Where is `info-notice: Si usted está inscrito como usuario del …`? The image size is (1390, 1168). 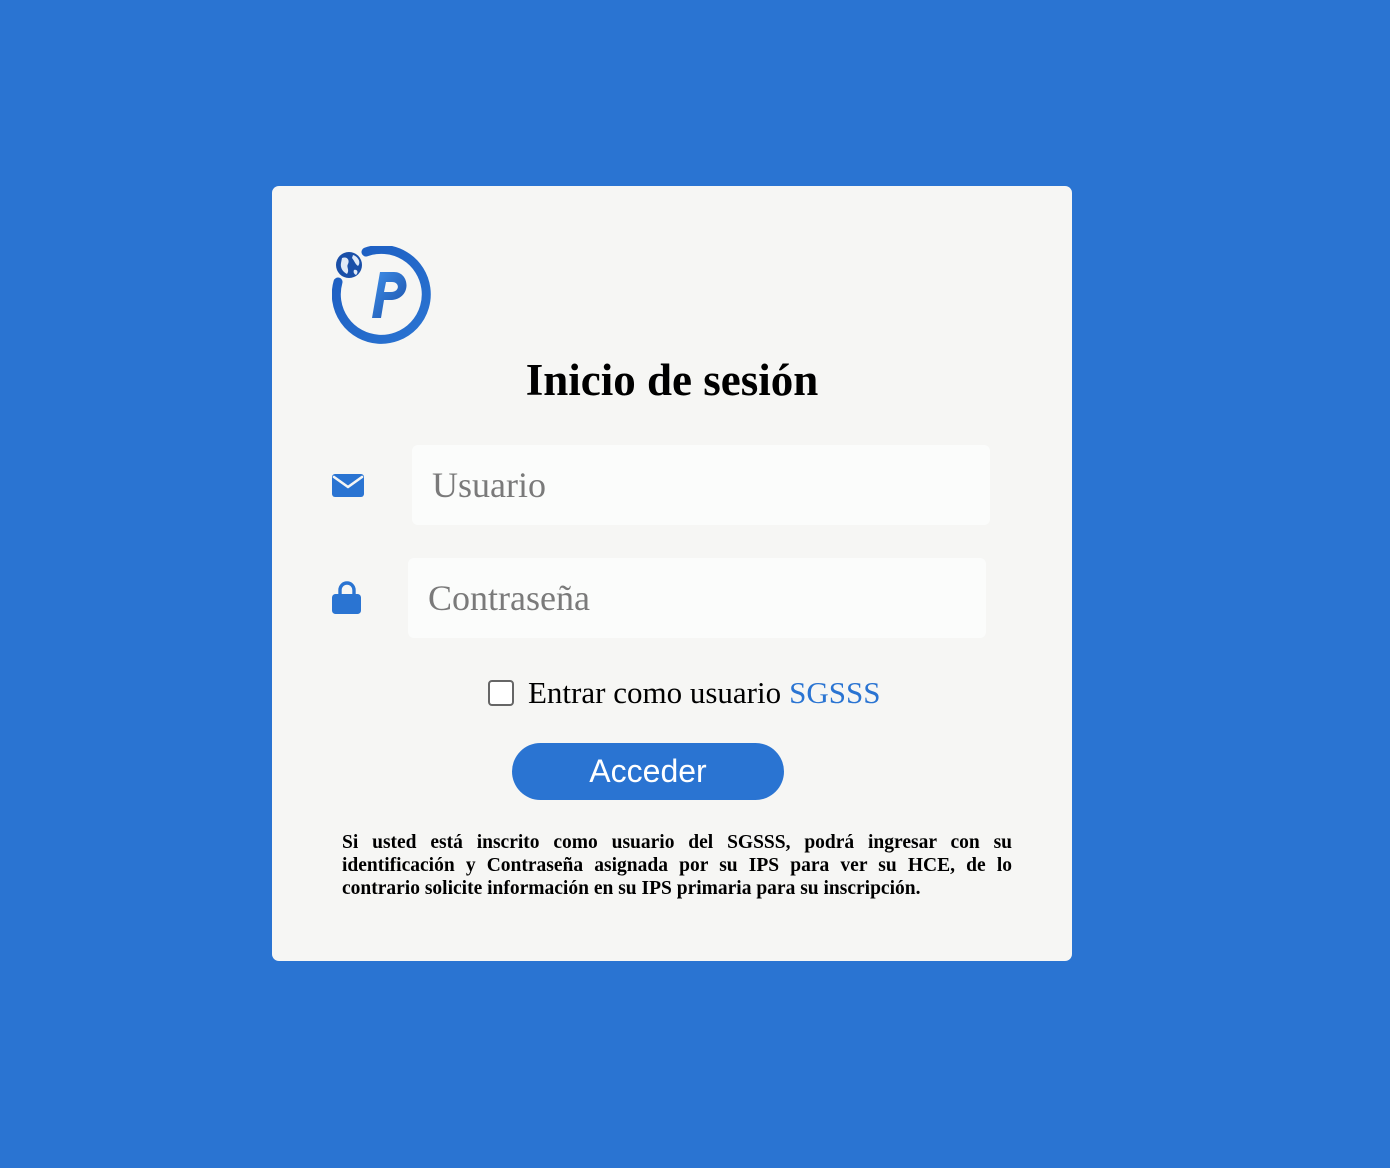
info-notice: Si usted está inscrito como usuario del … is located at coordinates (677, 865).